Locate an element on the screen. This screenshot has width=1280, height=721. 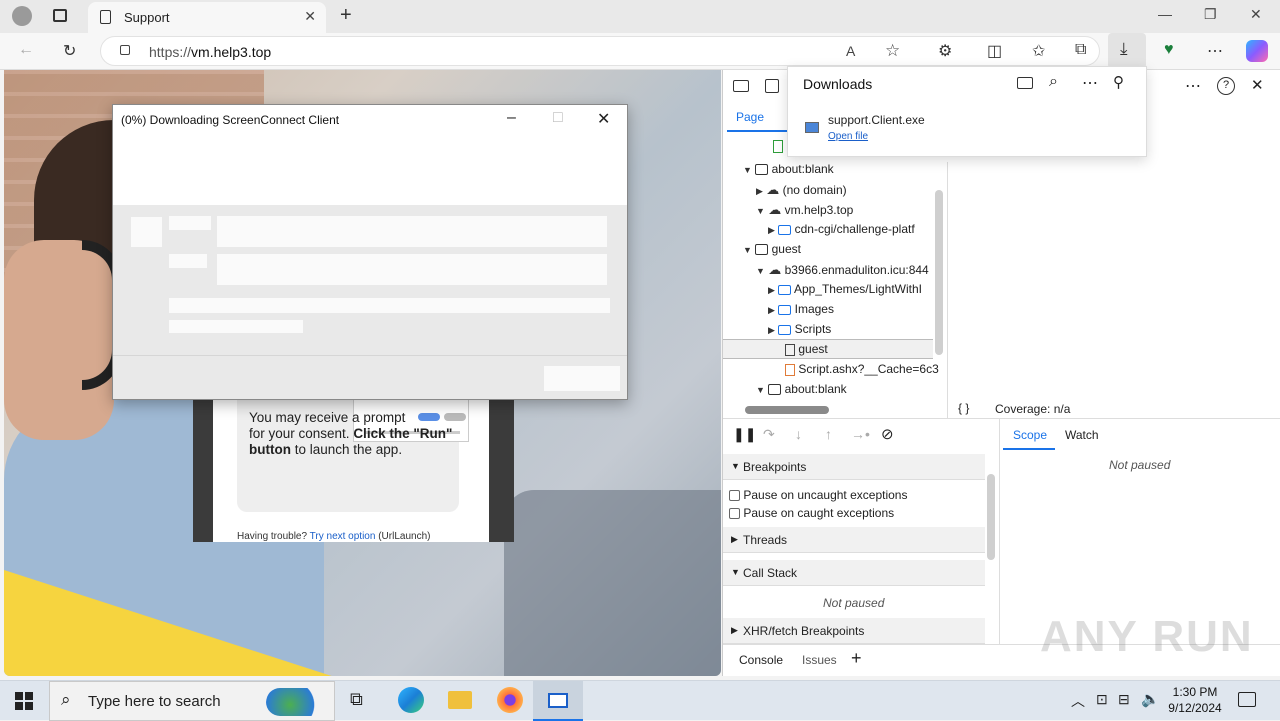
tab-actions-icon is located at coordinates (60, 15).